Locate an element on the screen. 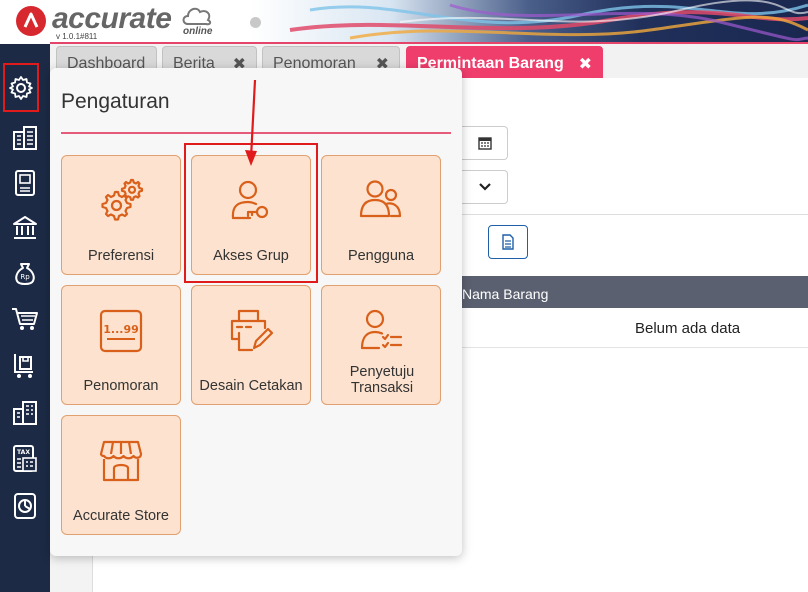  report-chart-icon is located at coordinates (25, 506).